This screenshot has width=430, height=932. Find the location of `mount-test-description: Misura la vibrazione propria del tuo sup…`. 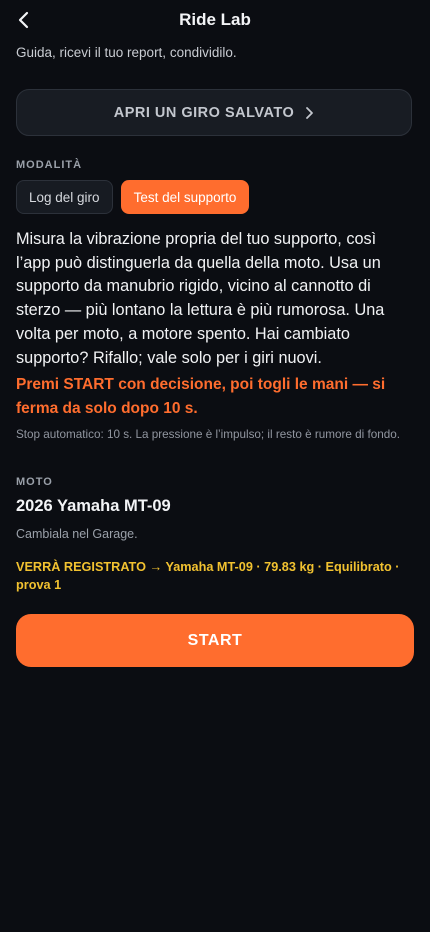

mount-test-description: Misura la vibrazione propria del tuo sup… is located at coordinates (200, 298).